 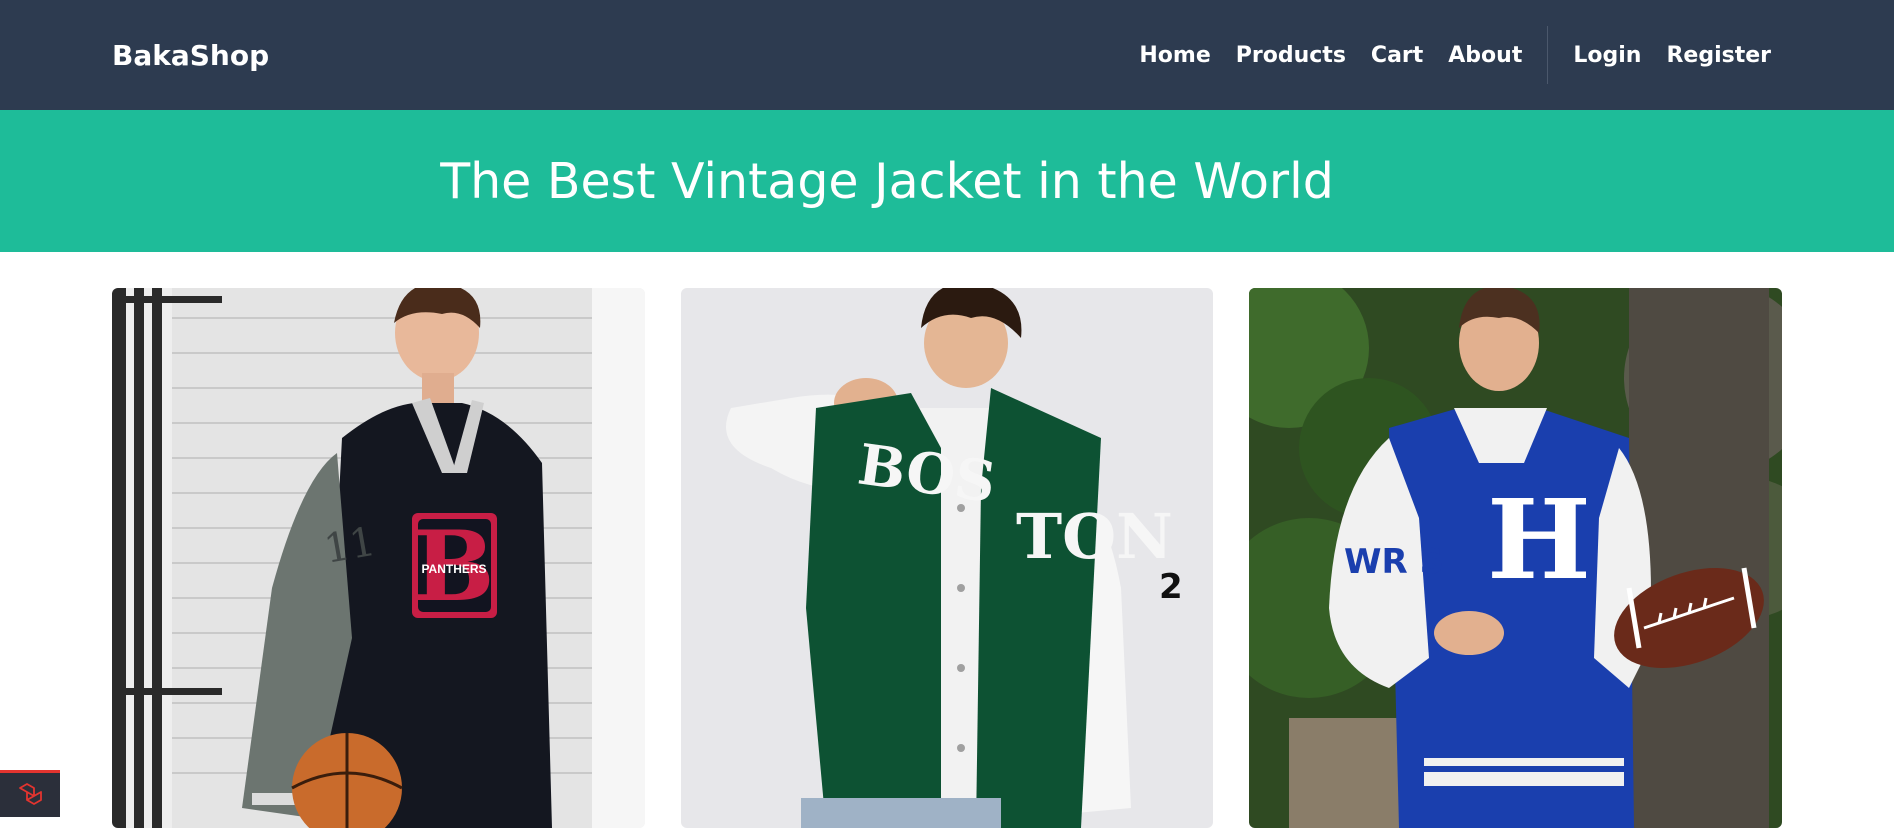 I want to click on sleeve-number: 11, so click(x=350, y=546).